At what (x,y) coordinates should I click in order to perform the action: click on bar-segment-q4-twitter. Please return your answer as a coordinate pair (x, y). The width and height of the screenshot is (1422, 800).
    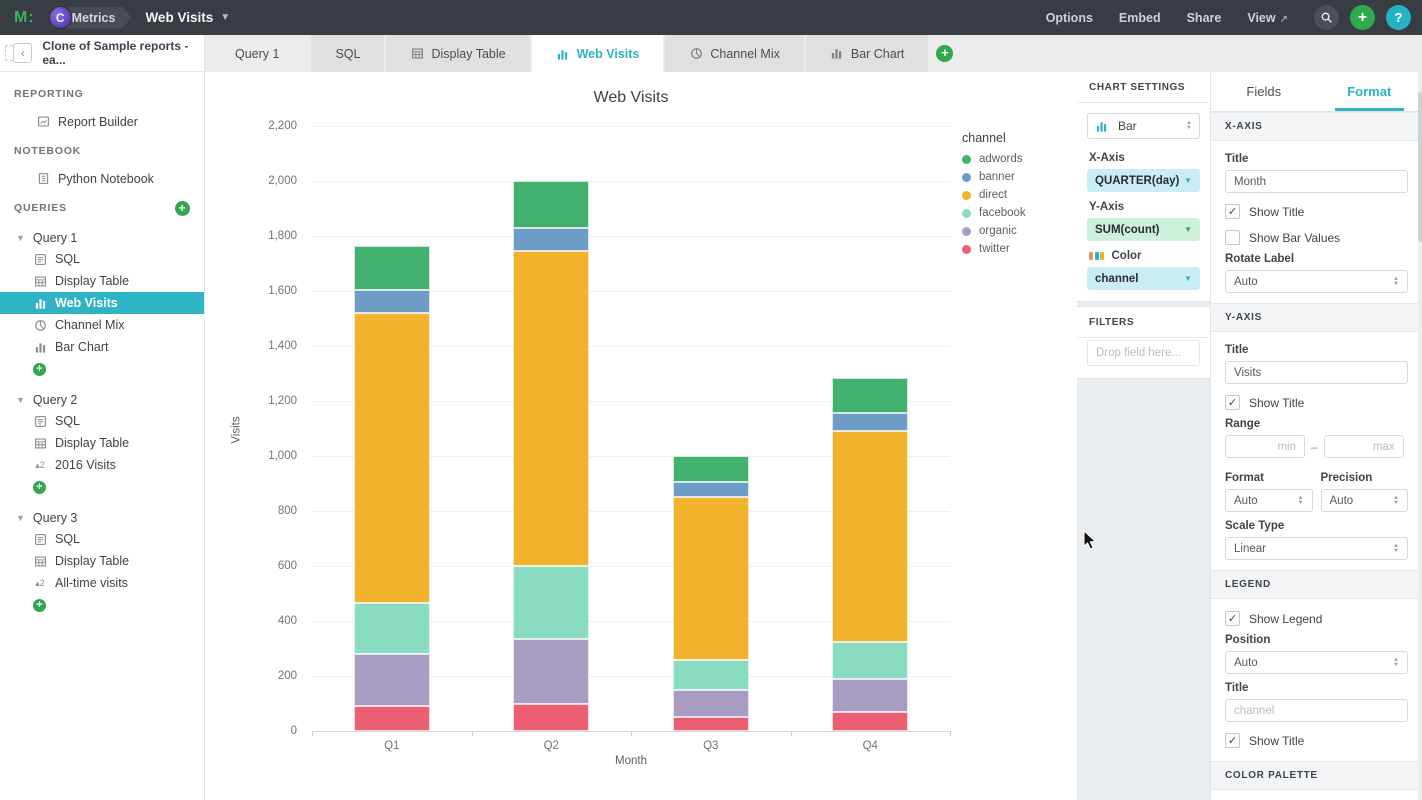
    Looking at the image, I should click on (870, 721).